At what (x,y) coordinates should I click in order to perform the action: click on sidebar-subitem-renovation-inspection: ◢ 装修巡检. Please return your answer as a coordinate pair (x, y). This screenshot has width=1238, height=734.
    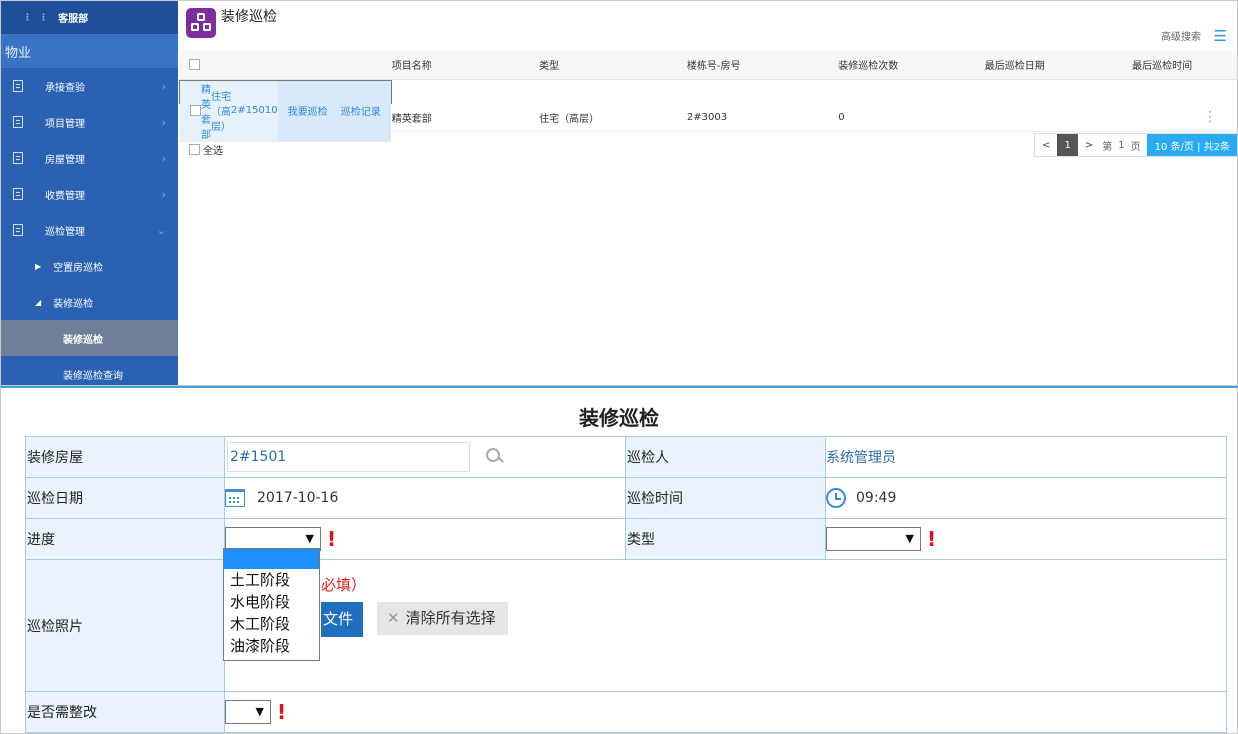
    Looking at the image, I should click on (89, 302).